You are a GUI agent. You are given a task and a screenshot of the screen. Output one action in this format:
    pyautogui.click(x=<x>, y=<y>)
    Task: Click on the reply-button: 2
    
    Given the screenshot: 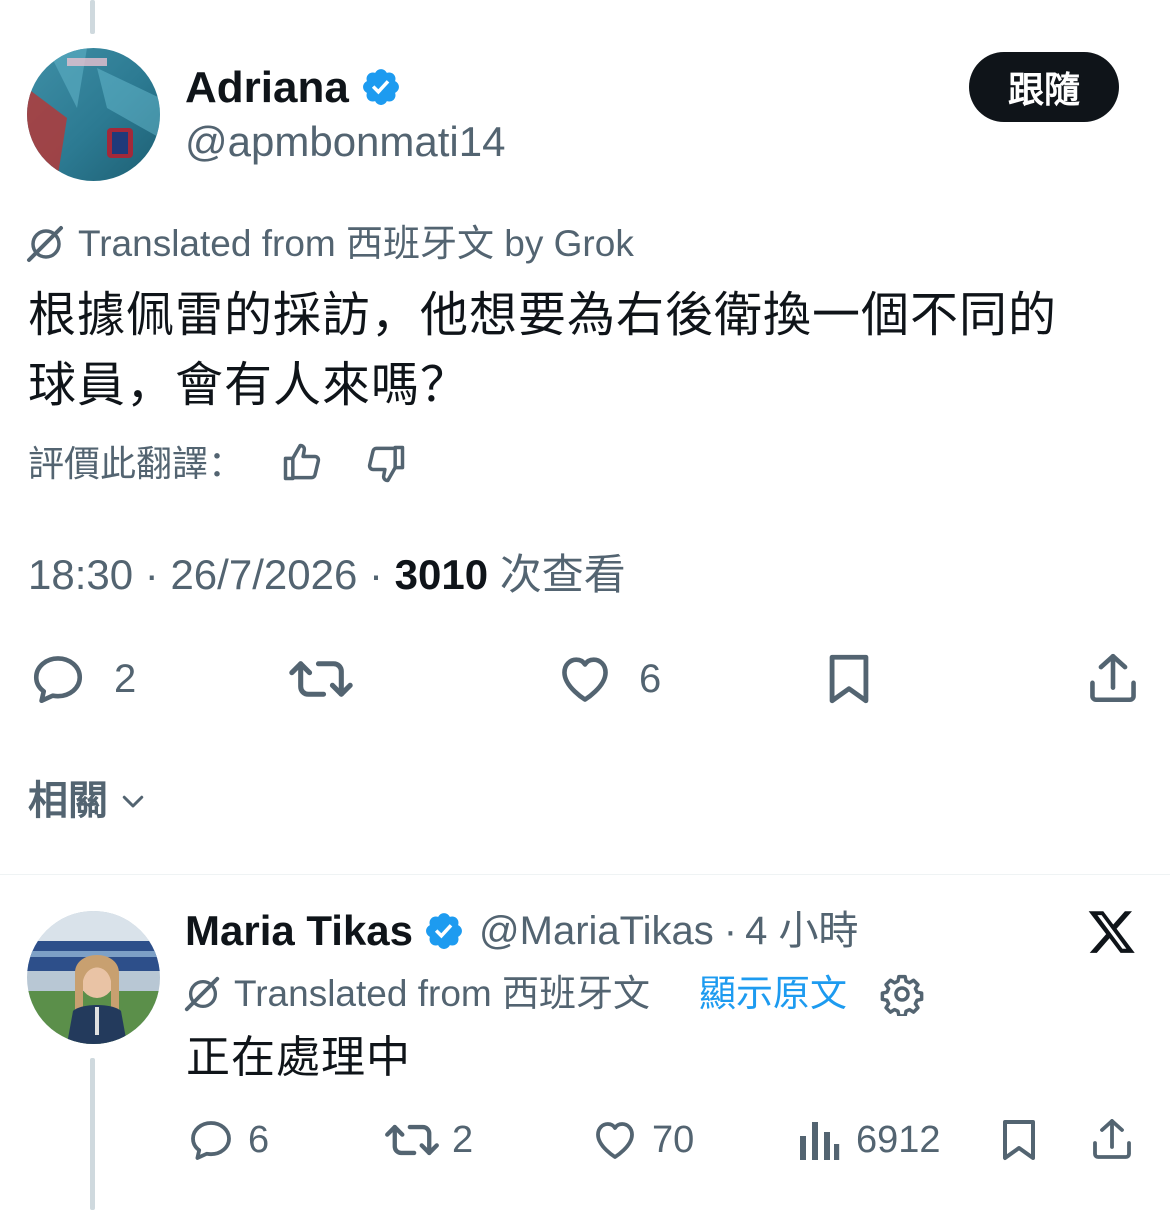 What is the action you would take?
    pyautogui.click(x=82, y=679)
    